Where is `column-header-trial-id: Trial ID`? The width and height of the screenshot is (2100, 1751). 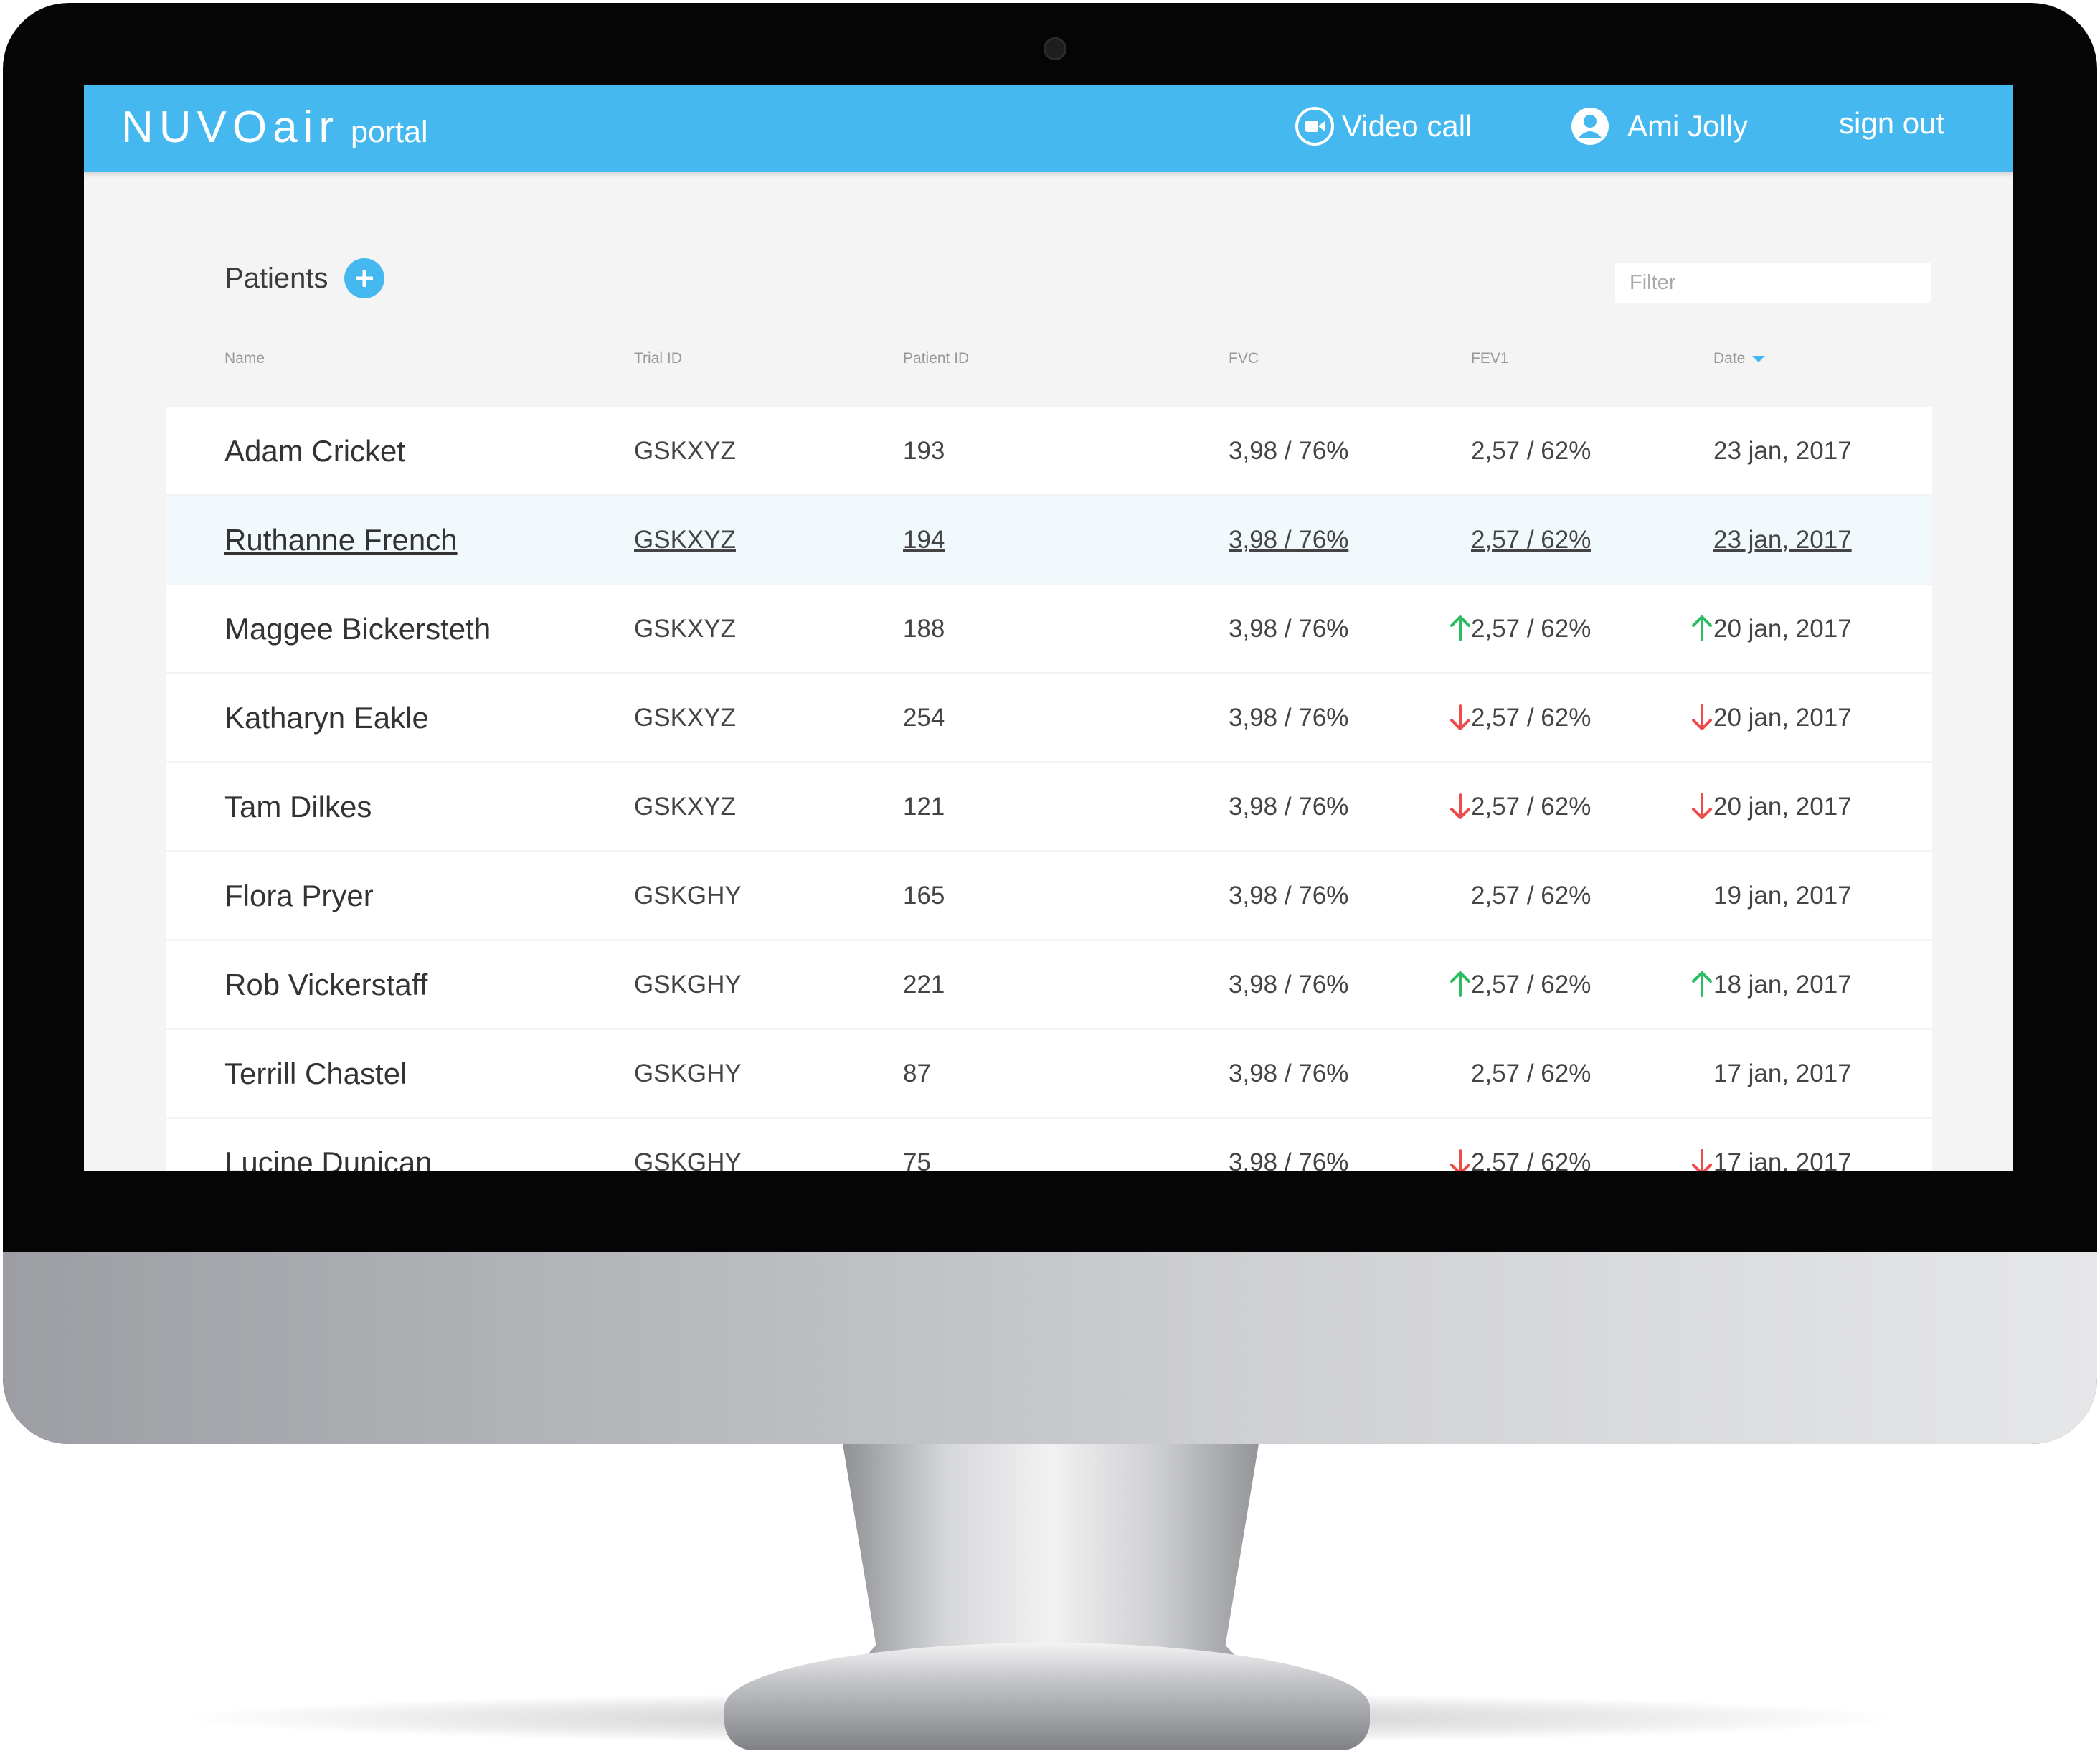
column-header-trial-id: Trial ID is located at coordinates (658, 358).